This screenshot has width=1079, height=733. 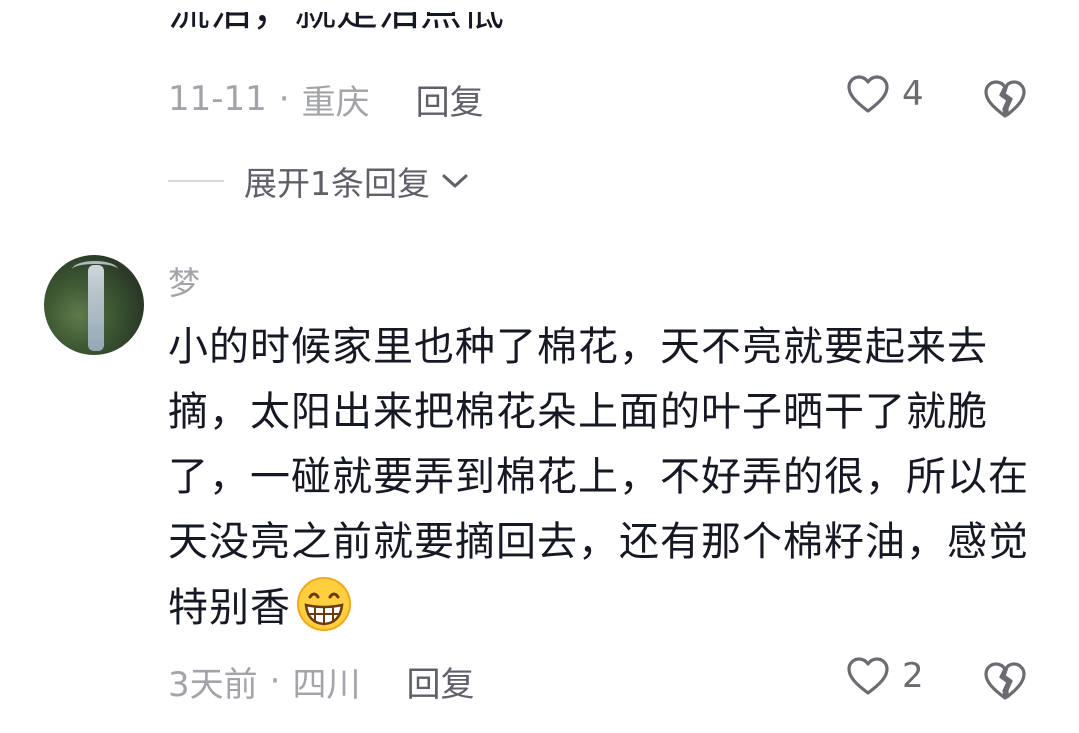 I want to click on comment-username: 梦, so click(x=184, y=281).